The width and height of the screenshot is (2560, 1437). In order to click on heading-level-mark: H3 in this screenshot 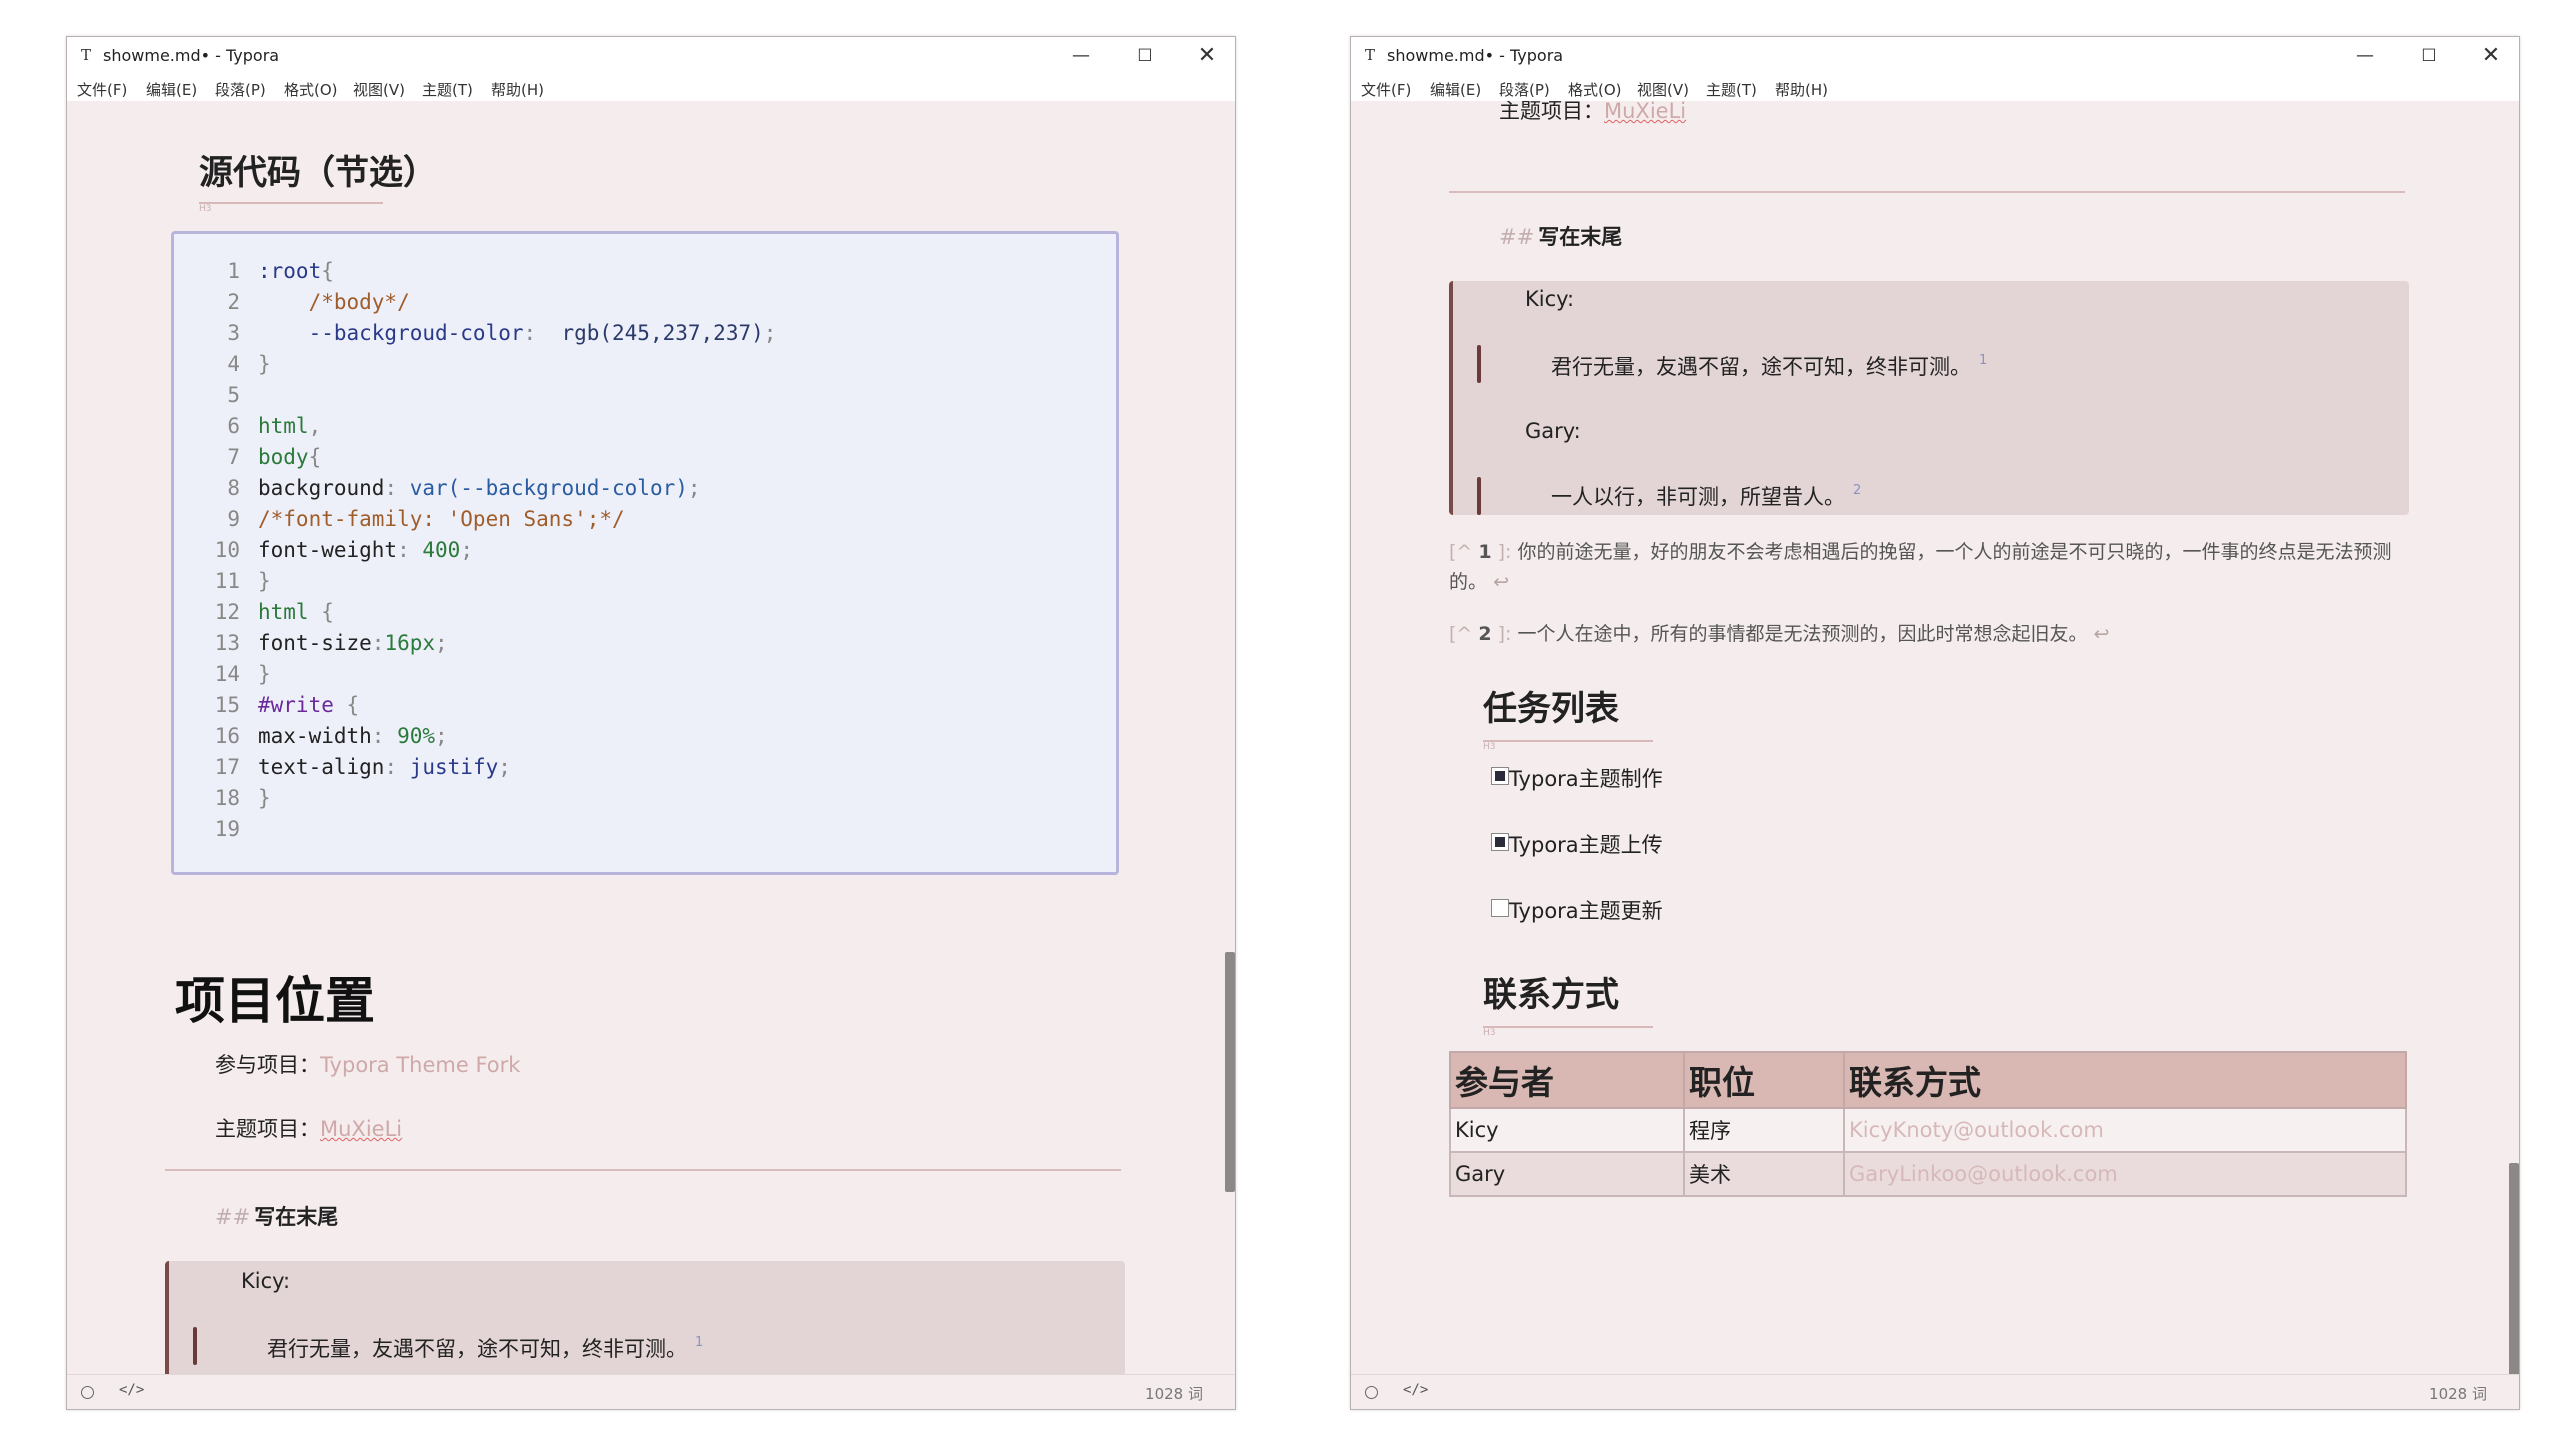, I will do `click(1489, 1033)`.